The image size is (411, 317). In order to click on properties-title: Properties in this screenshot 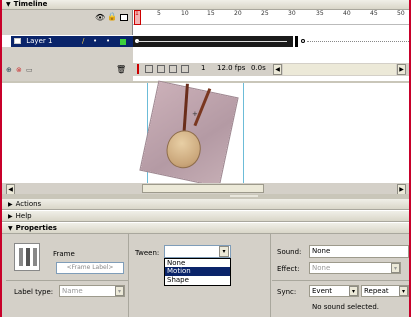, I will do `click(36, 228)`.